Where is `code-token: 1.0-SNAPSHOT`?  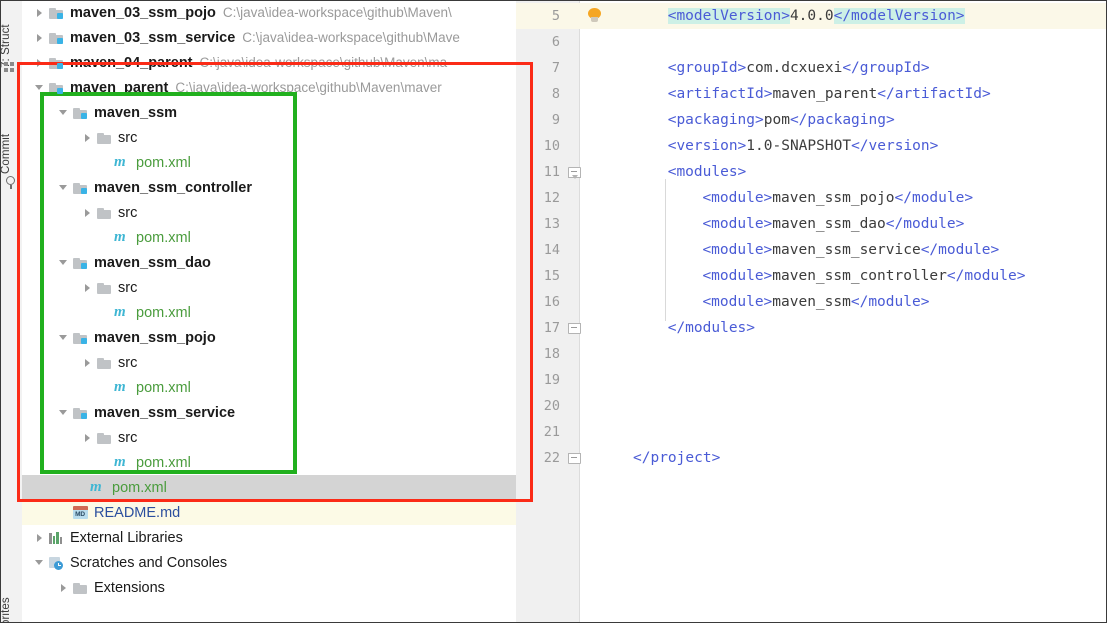
code-token: 1.0-SNAPSHOT is located at coordinates (799, 146).